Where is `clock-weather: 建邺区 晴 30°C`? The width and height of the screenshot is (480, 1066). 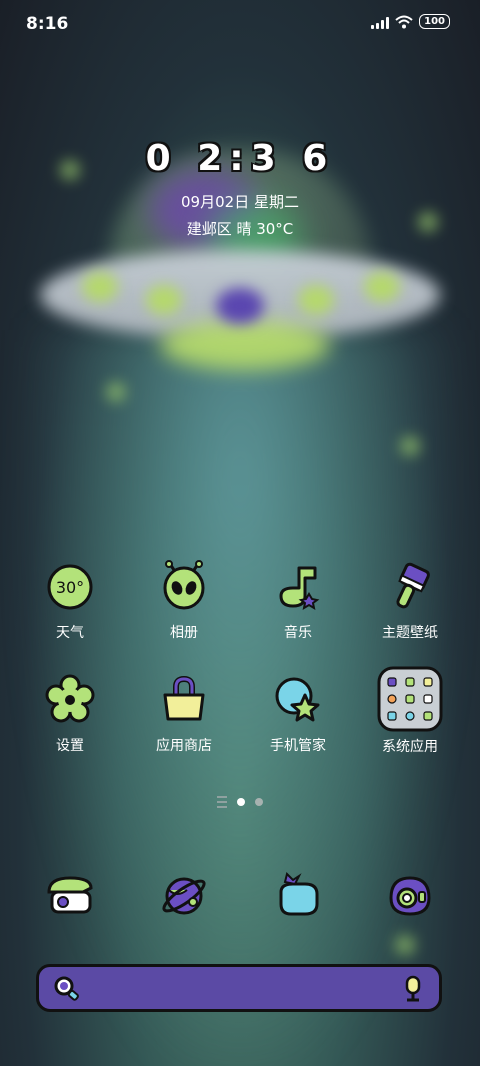 clock-weather: 建邺区 晴 30°C is located at coordinates (240, 229).